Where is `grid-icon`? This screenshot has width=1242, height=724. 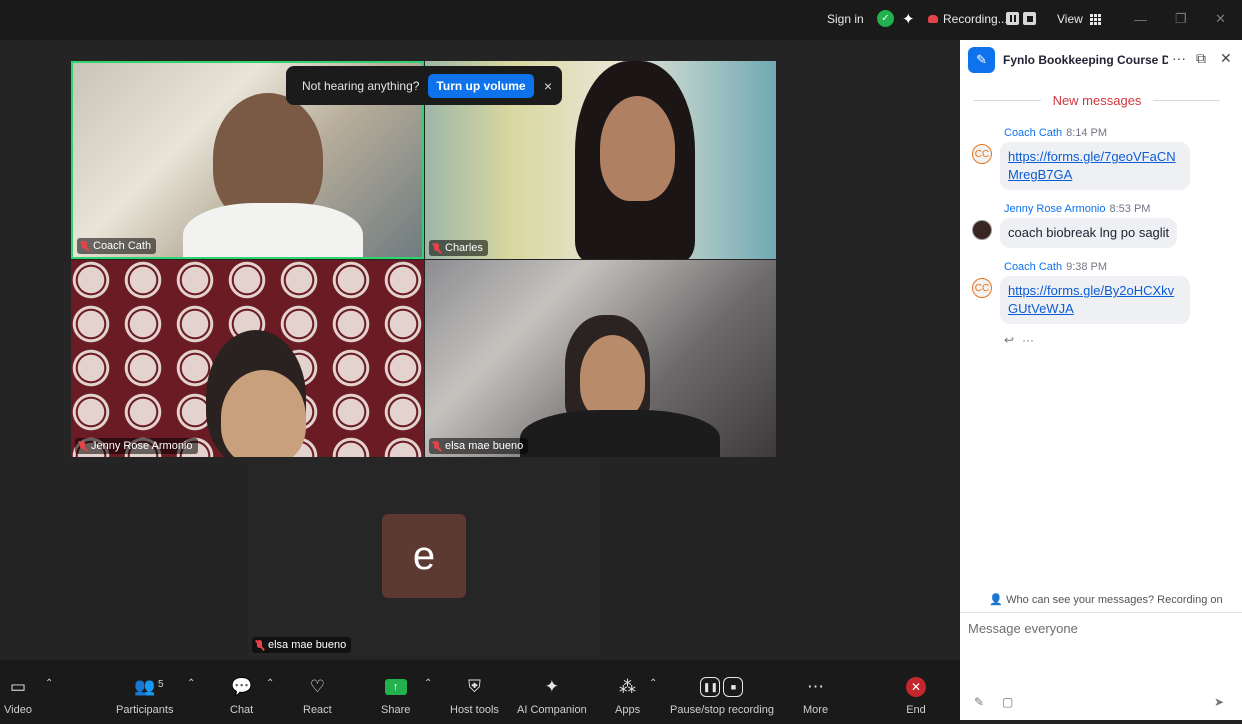 grid-icon is located at coordinates (1095, 19).